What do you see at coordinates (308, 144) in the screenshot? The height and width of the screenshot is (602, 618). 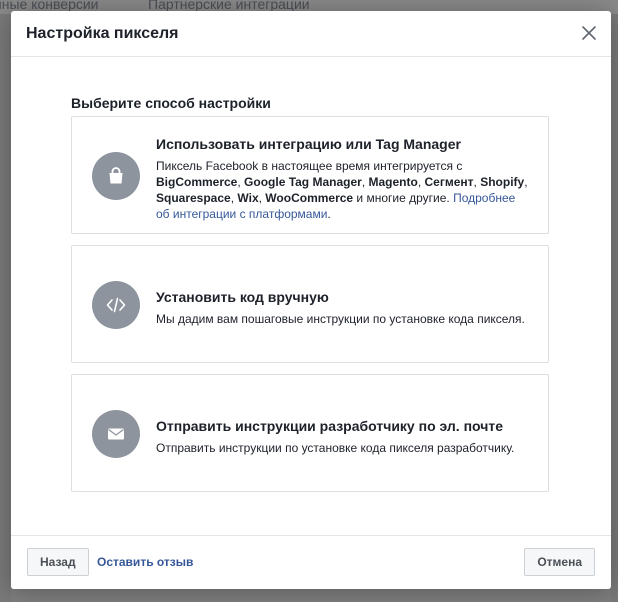 I see `option-integration-title: Использовать интеграцию или Tag Manager` at bounding box center [308, 144].